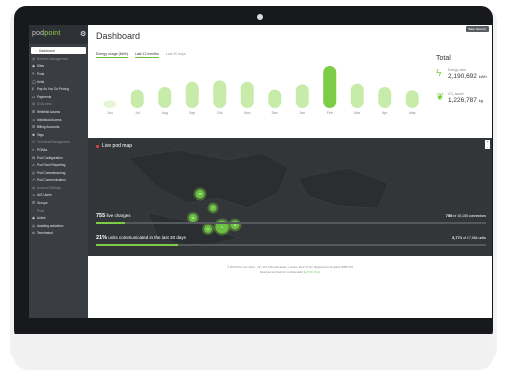  Describe the element at coordinates (258, 199) in the screenshot. I see `map-landmass` at that location.